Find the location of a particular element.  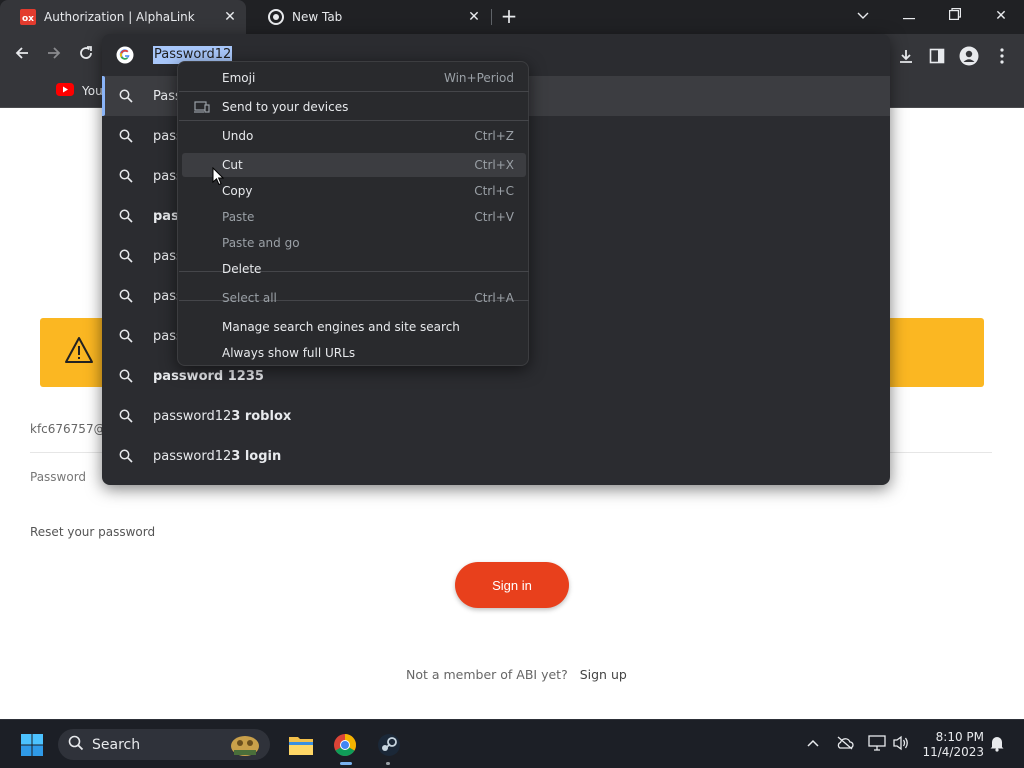

suggestion-text: password123 login is located at coordinates (217, 456).